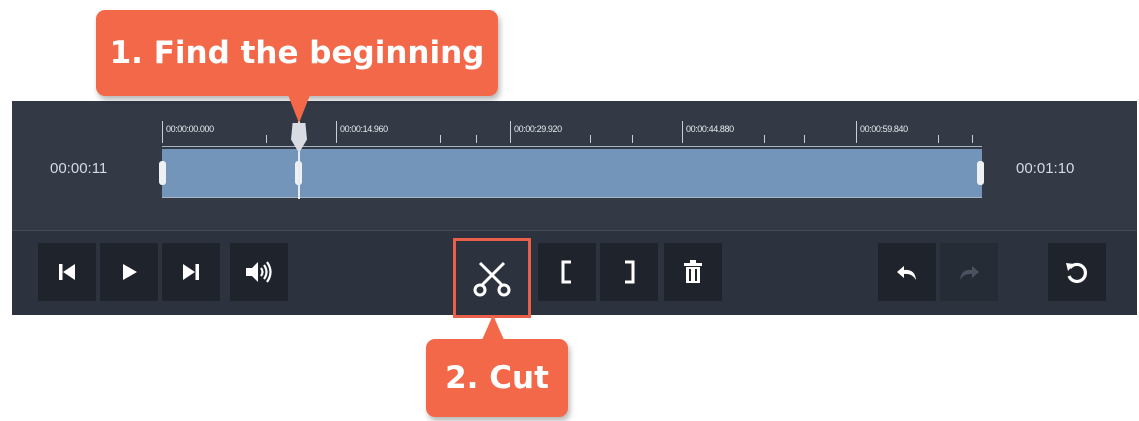 The width and height of the screenshot is (1139, 421). I want to click on end-time-label: 00:01:10, so click(1045, 168).